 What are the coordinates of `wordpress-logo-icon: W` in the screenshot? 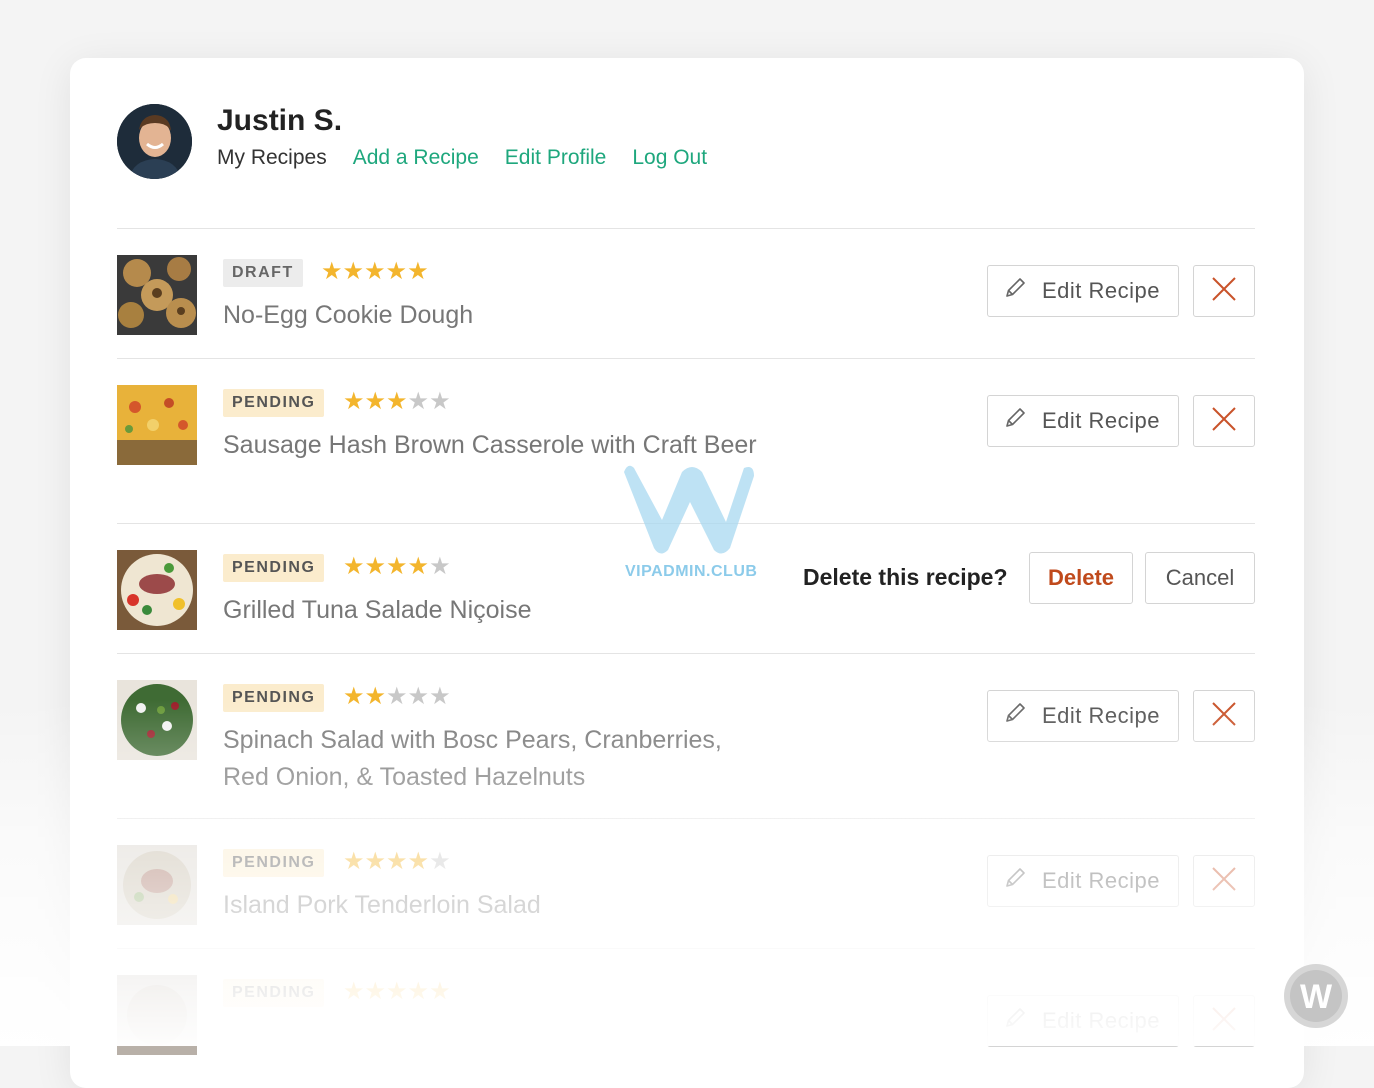 It's located at (1316, 997).